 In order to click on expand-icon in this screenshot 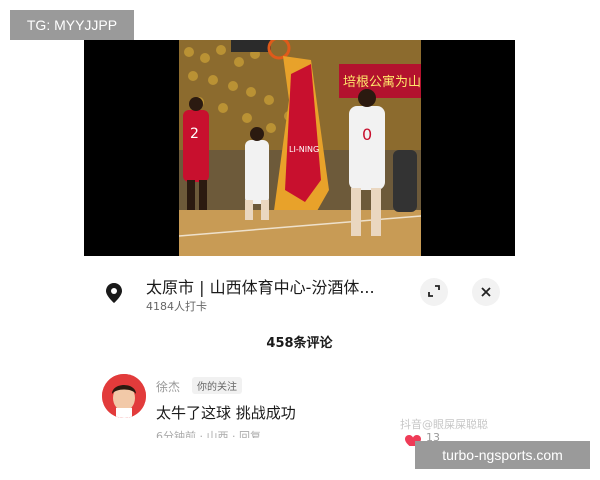, I will do `click(434, 292)`.